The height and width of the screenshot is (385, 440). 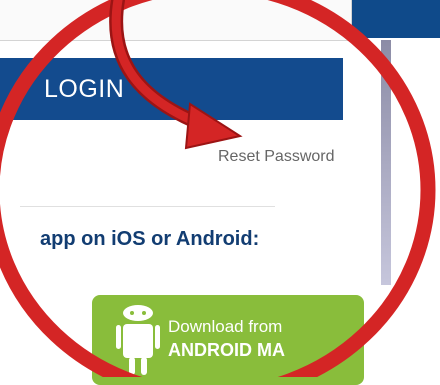 I want to click on divider, so click(x=147, y=206).